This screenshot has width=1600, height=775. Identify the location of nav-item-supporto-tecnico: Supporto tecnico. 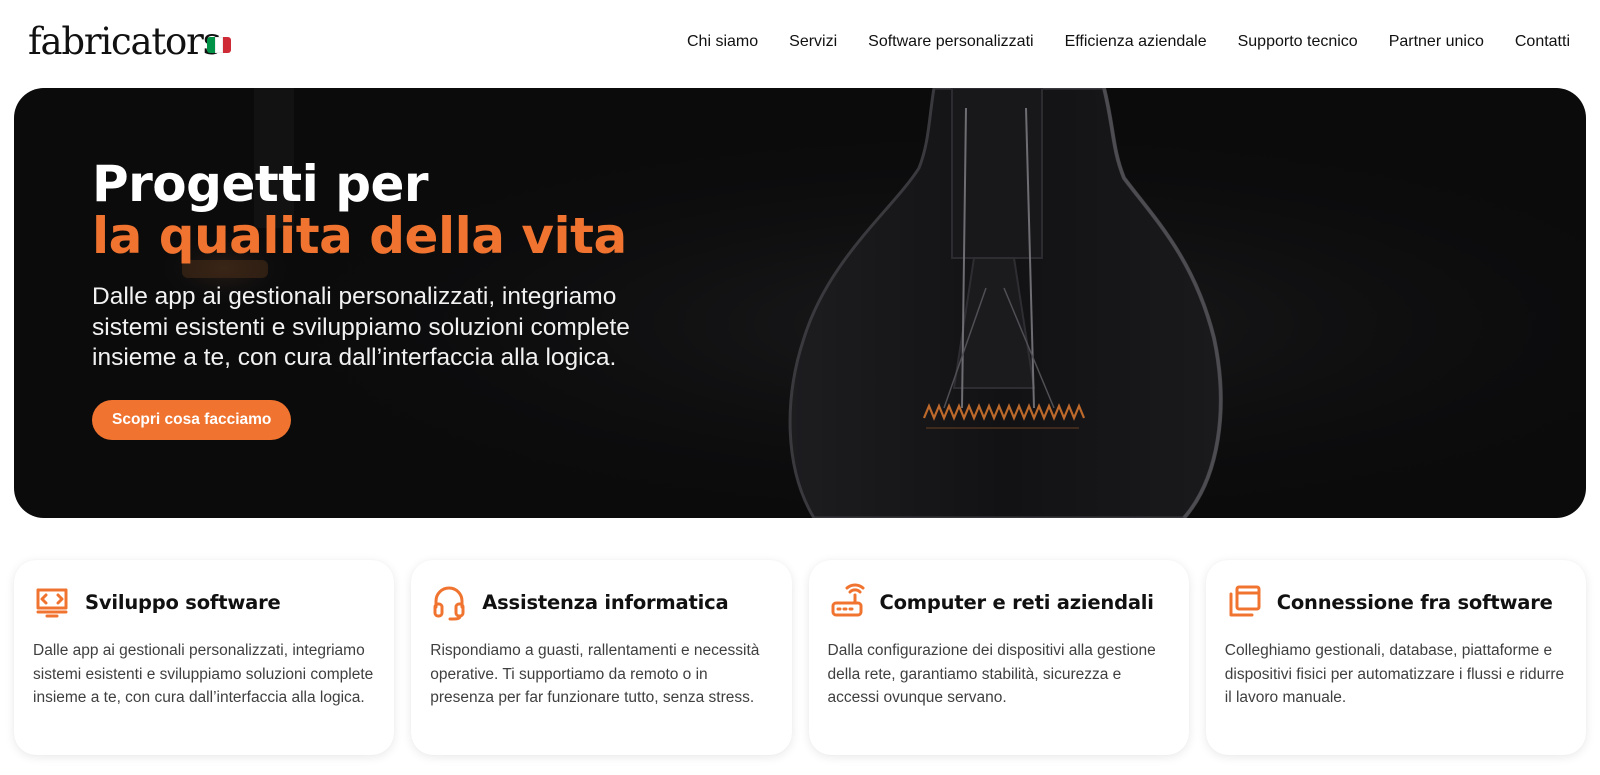
(1298, 42).